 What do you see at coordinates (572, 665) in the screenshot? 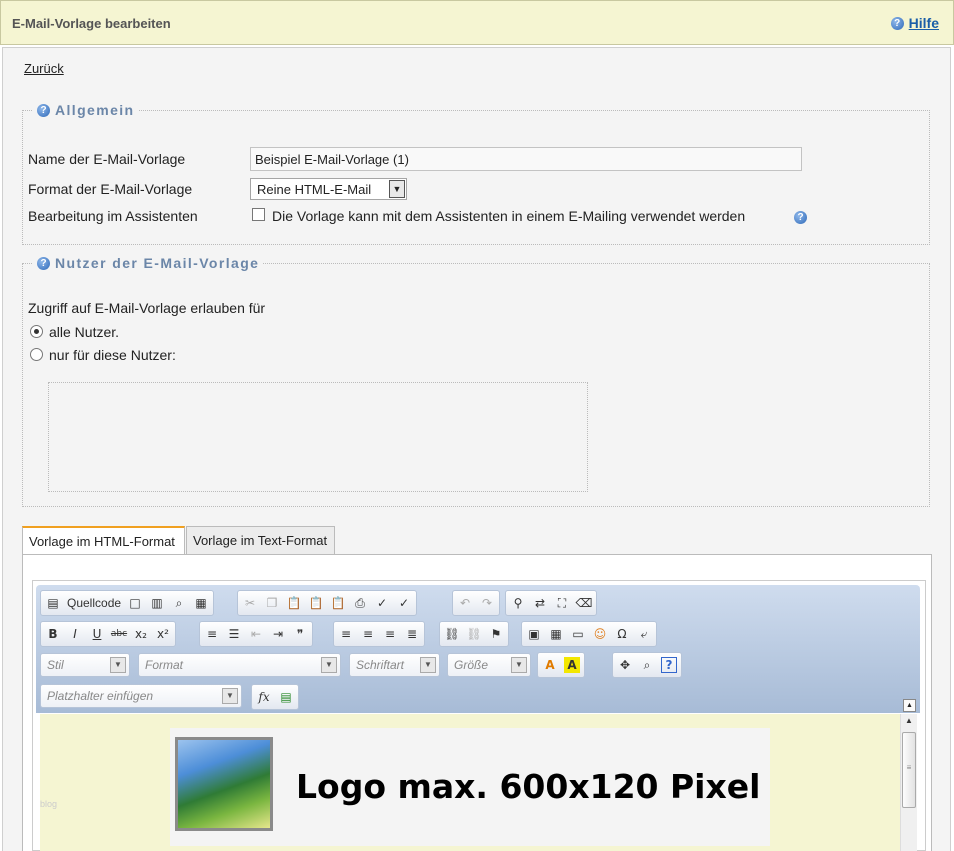
I see `background-color-icon: A` at bounding box center [572, 665].